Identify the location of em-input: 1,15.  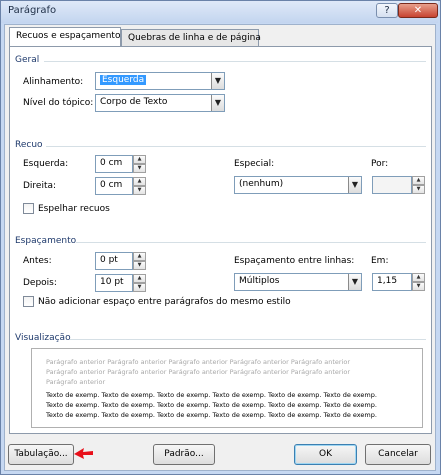
(392, 282).